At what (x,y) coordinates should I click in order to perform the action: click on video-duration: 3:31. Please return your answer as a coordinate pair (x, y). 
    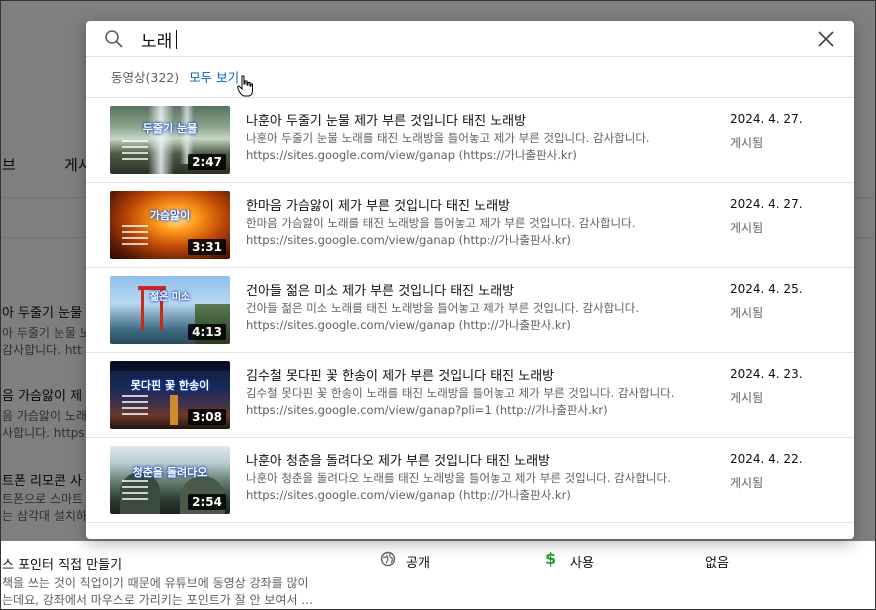
    Looking at the image, I should click on (207, 247).